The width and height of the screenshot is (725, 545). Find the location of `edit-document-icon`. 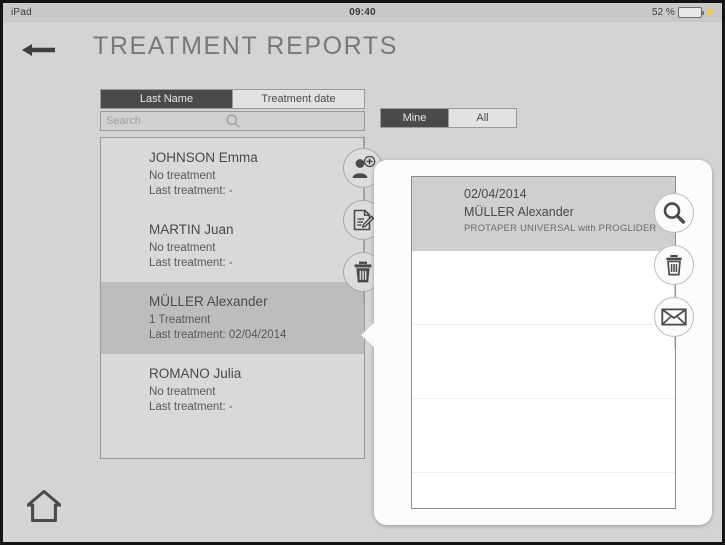

edit-document-icon is located at coordinates (364, 220).